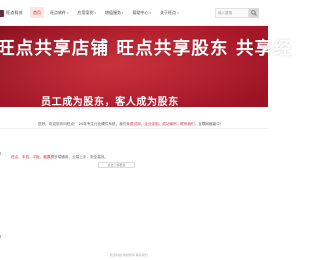 The image size is (320, 260). I want to click on nav-label: 首页, so click(37, 12).